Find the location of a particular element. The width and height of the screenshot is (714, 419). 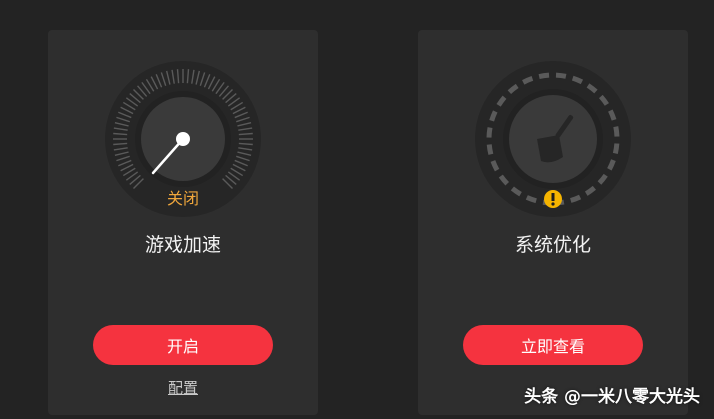

gauge-needle-hub is located at coordinates (183, 139).